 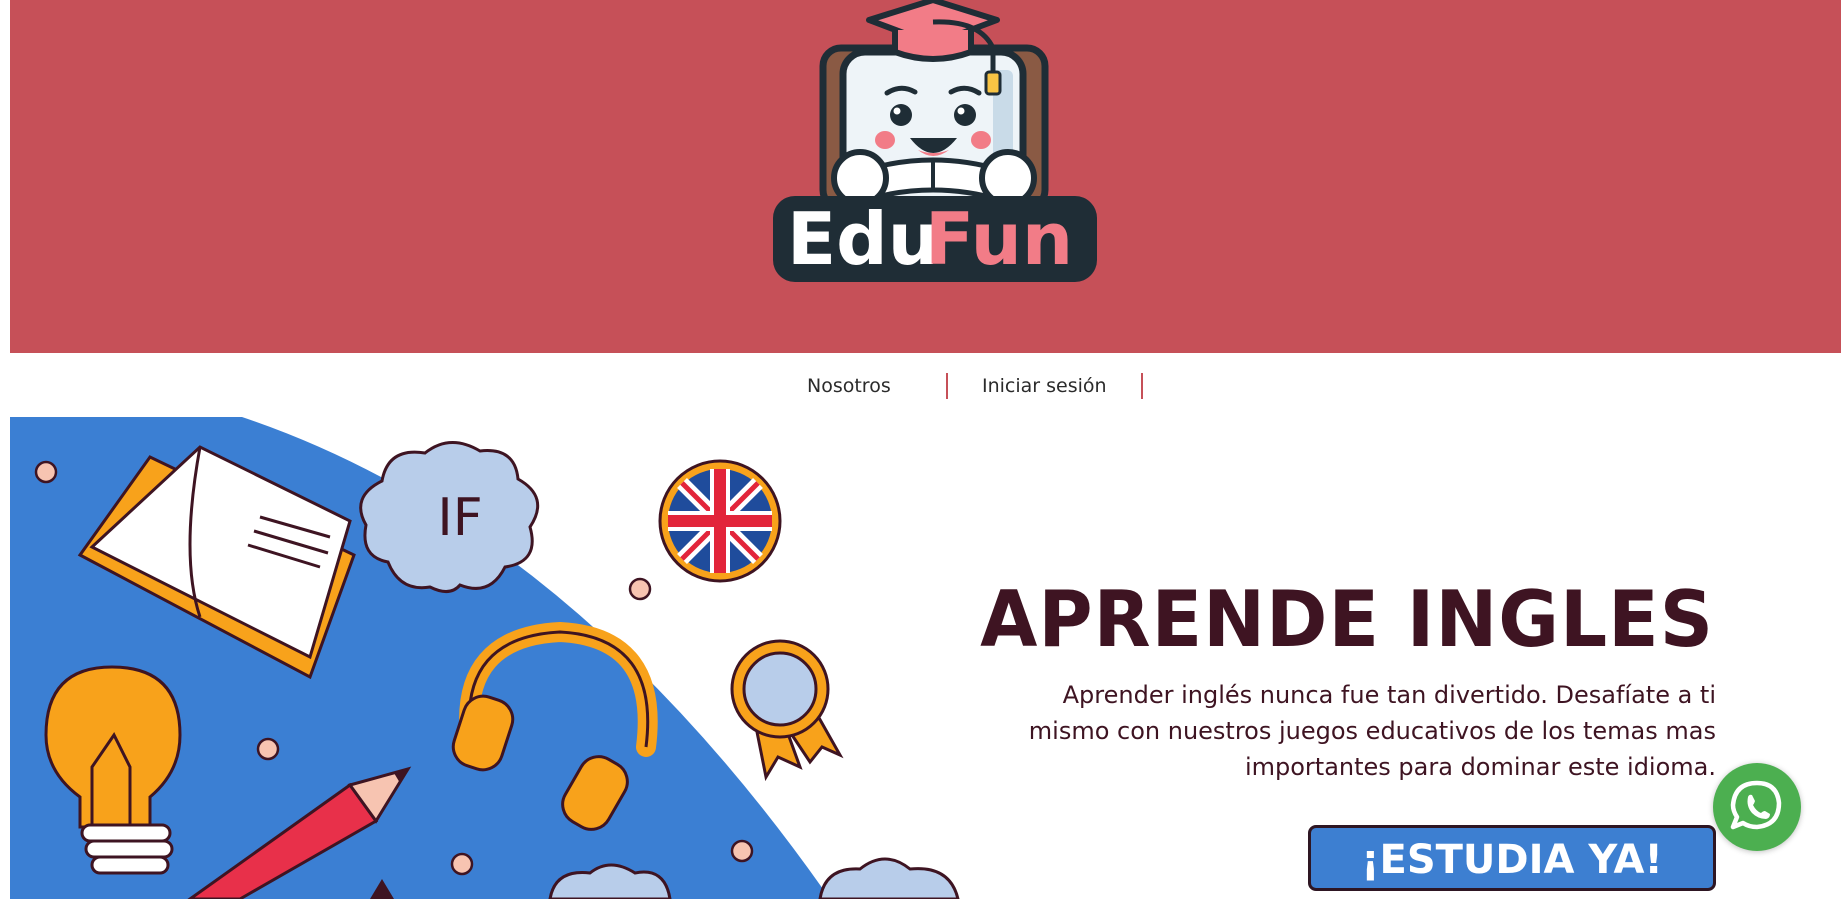 I want to click on logo-text-fun: Fun, so click(x=999, y=239).